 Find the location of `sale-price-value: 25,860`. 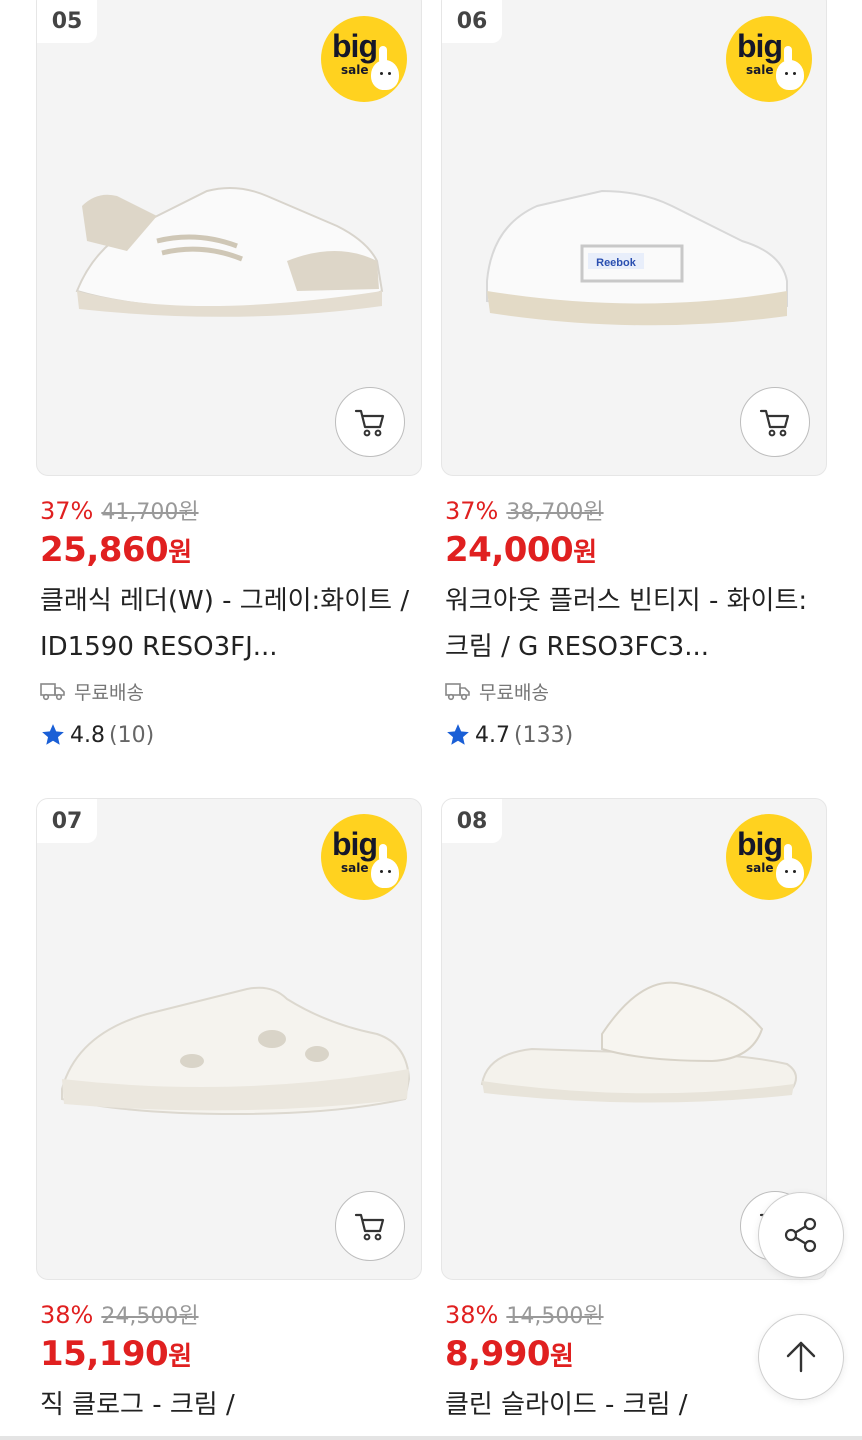

sale-price-value: 25,860 is located at coordinates (104, 550).